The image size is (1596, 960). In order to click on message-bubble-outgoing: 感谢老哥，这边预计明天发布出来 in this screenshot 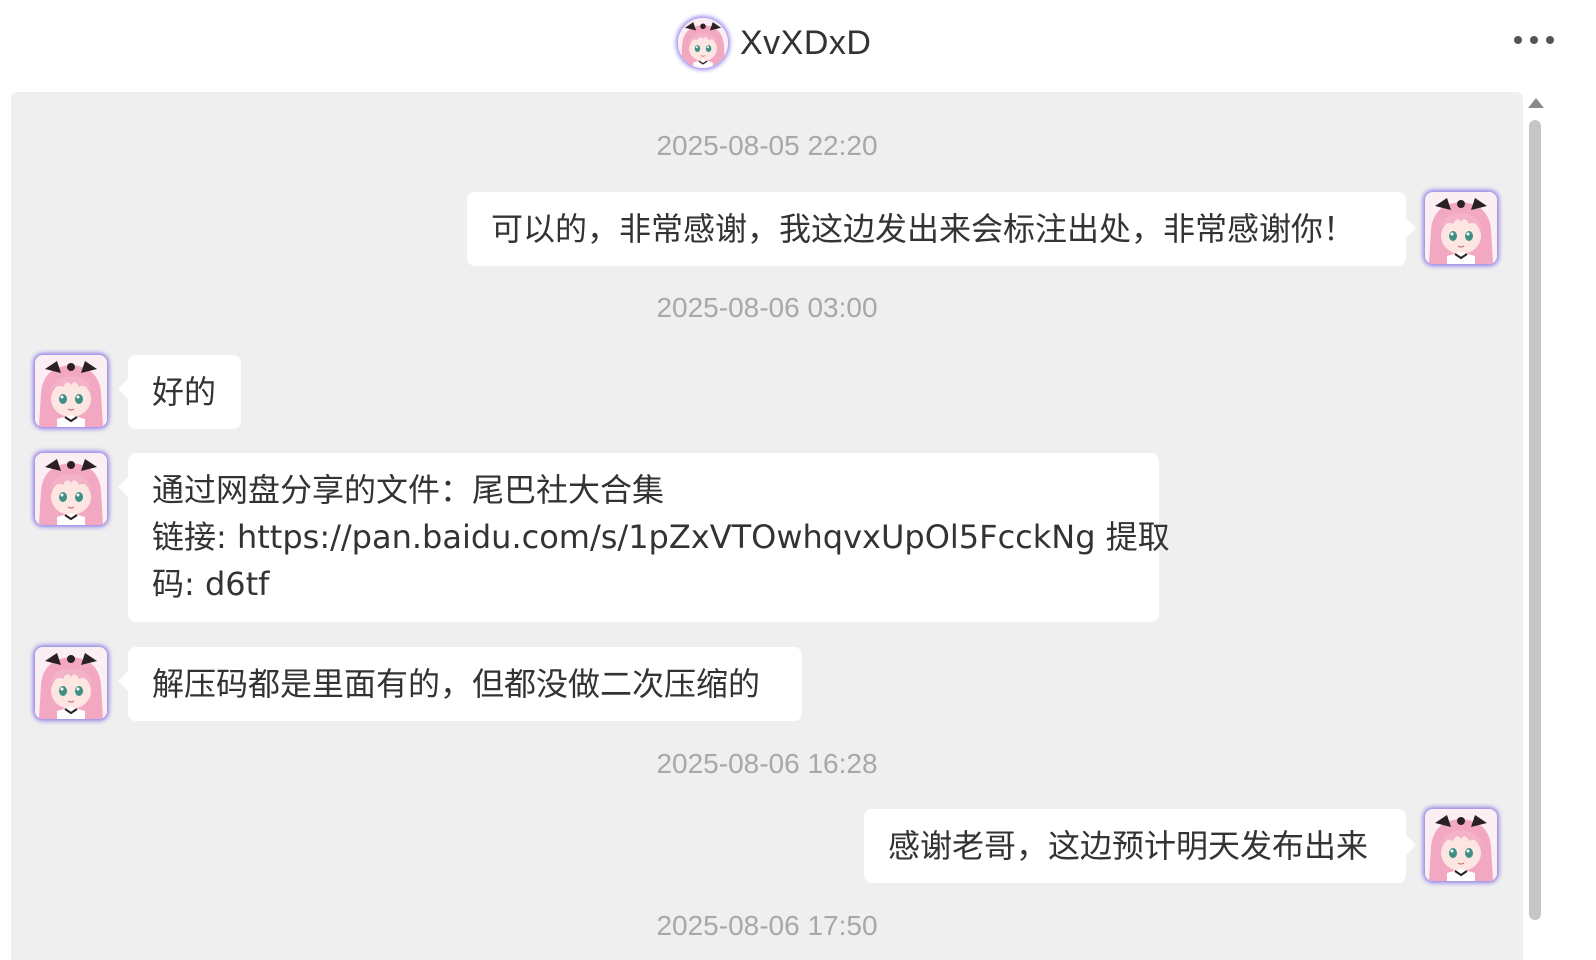, I will do `click(1140, 846)`.